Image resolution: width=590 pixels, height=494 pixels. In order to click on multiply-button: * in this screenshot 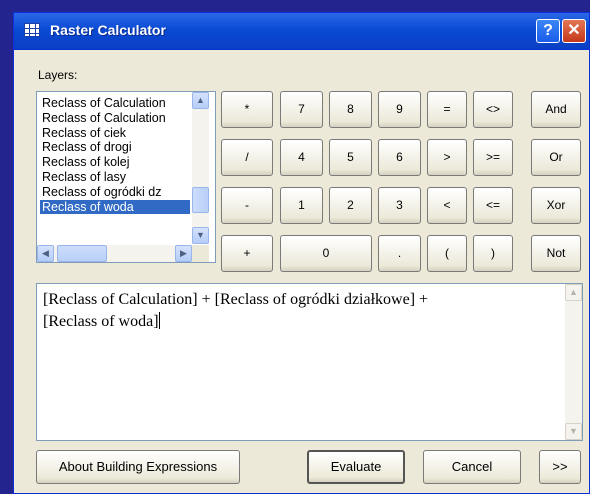, I will do `click(247, 109)`.